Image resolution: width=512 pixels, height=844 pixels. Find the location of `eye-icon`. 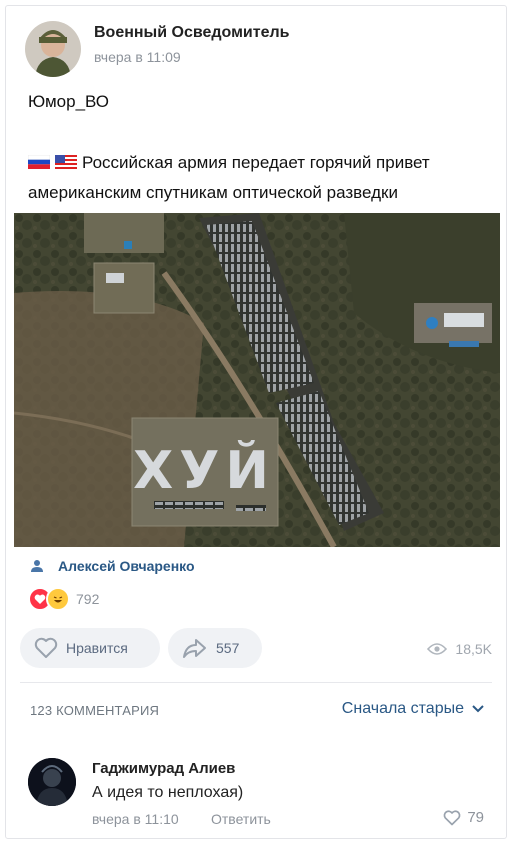

eye-icon is located at coordinates (437, 649).